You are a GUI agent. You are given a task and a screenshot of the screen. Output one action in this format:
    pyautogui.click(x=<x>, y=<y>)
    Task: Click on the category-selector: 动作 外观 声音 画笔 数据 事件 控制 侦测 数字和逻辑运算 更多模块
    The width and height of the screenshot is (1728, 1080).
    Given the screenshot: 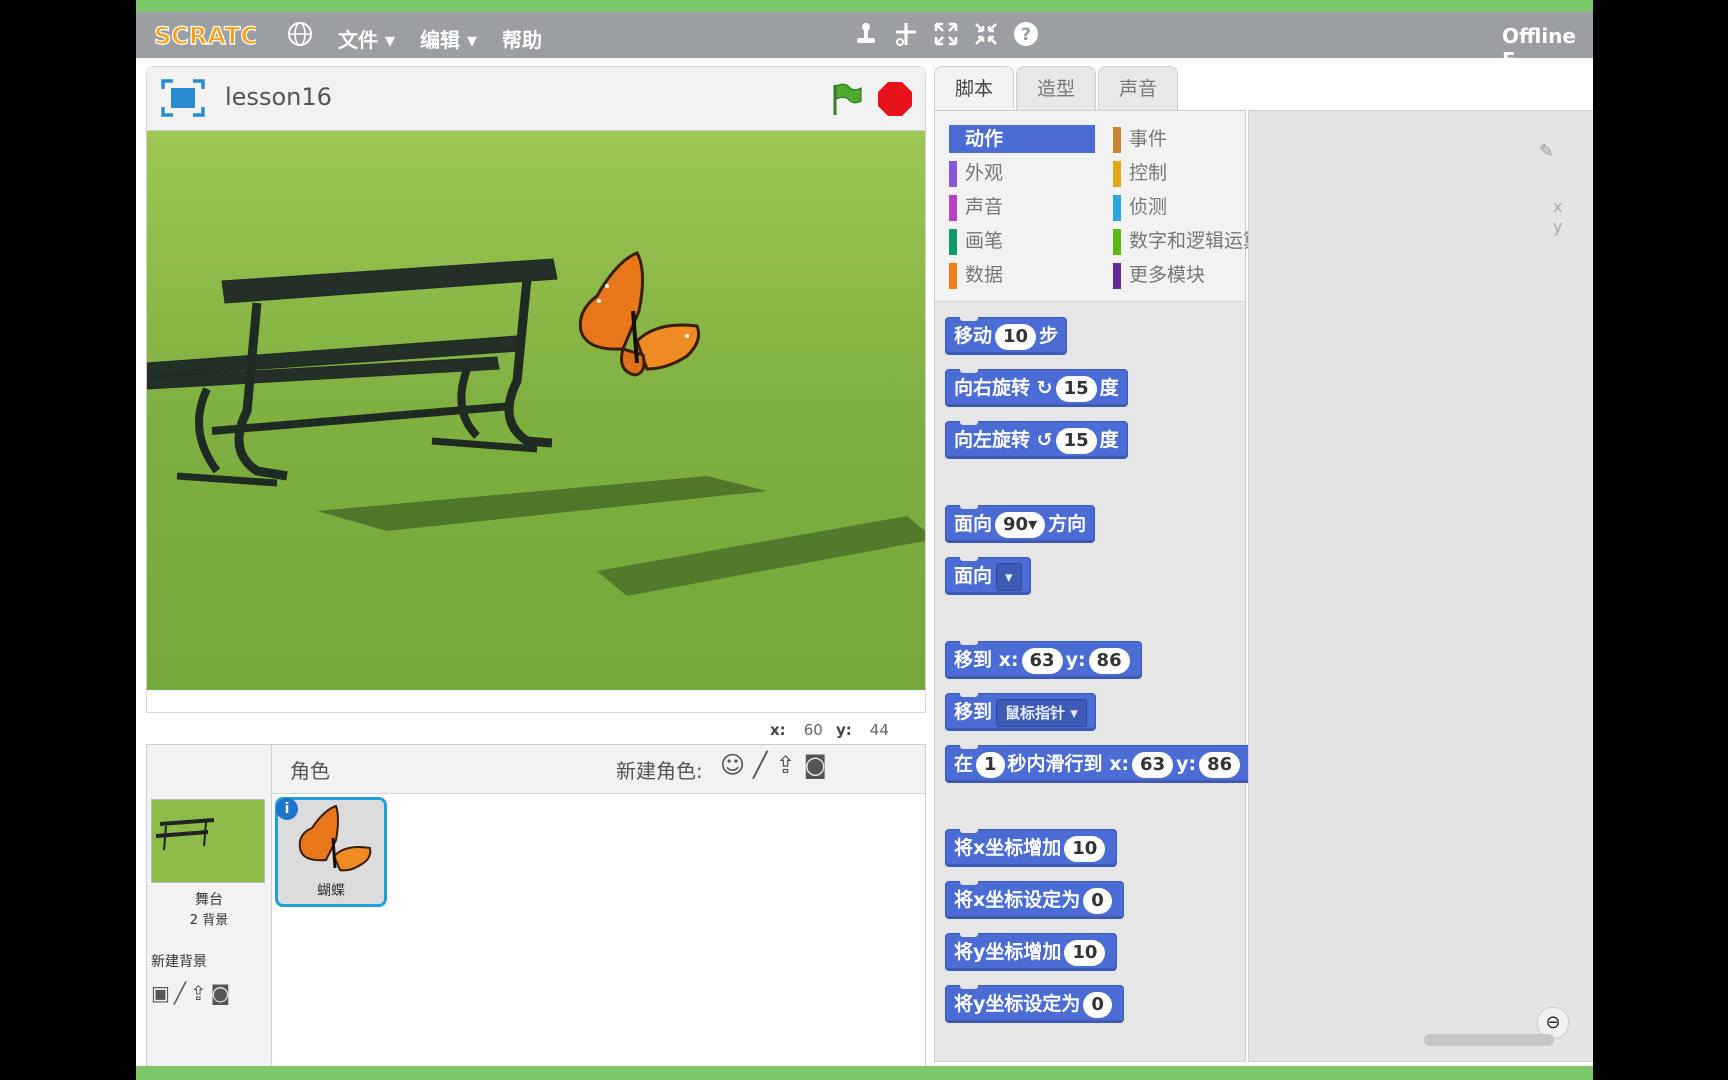 What is the action you would take?
    pyautogui.click(x=1098, y=206)
    